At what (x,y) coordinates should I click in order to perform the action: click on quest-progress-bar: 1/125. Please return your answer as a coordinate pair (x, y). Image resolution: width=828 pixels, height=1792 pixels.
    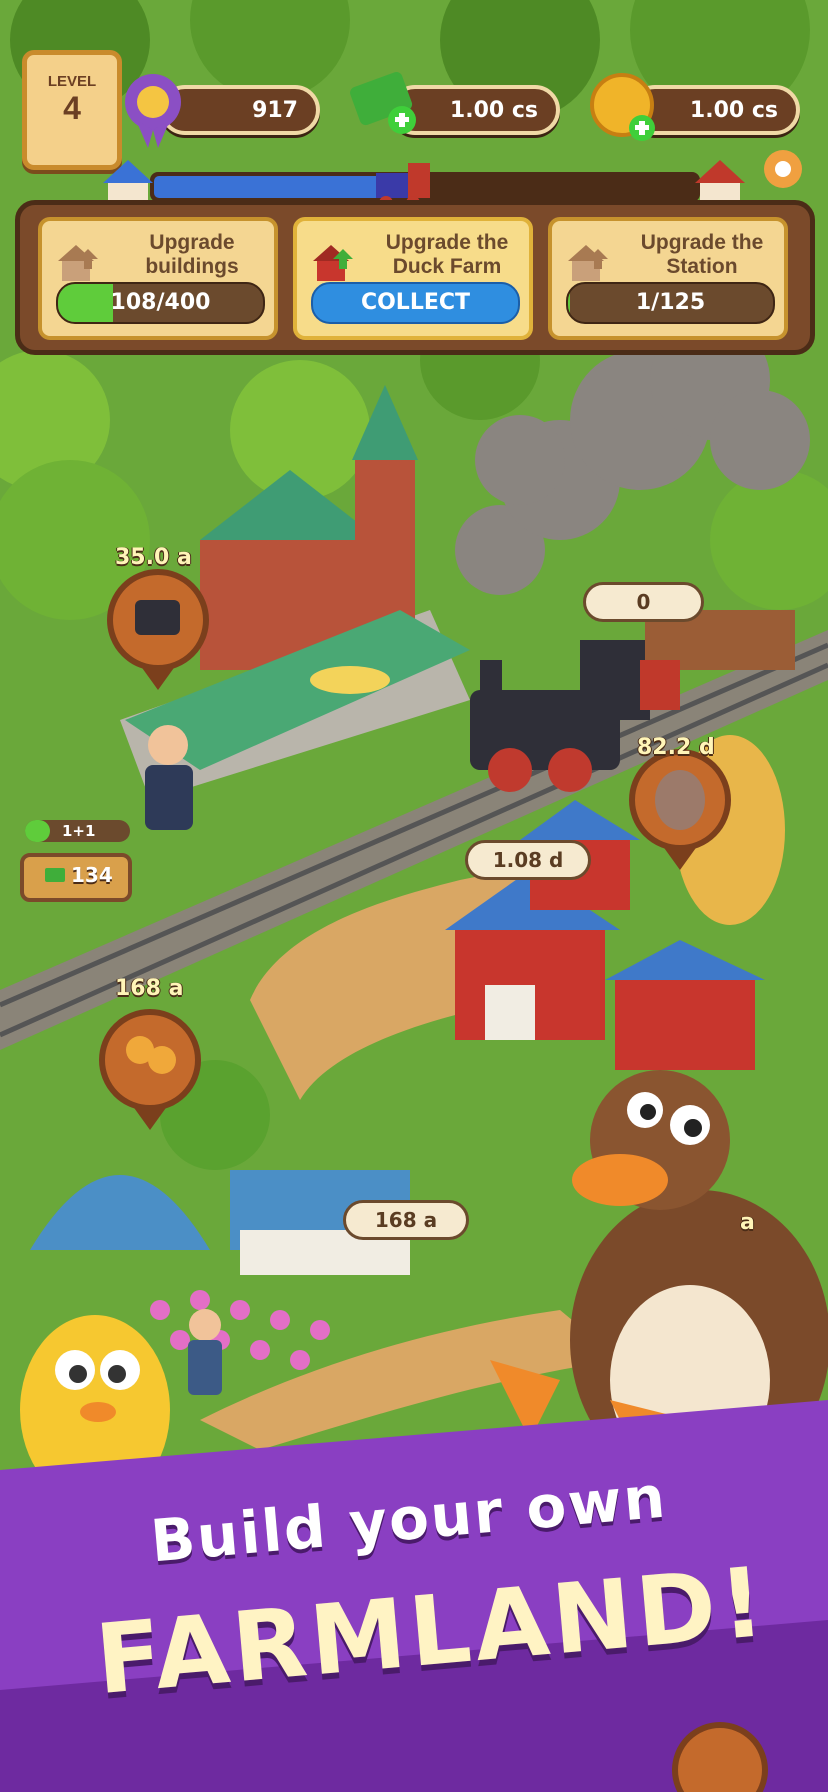
    Looking at the image, I should click on (670, 303).